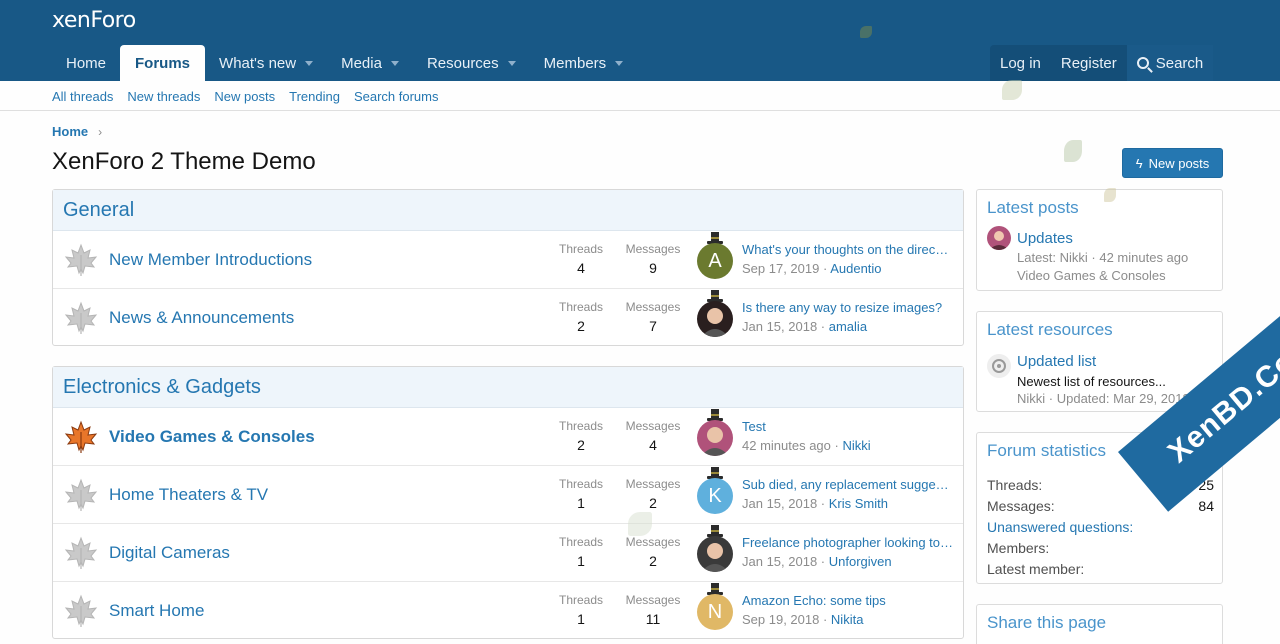  I want to click on subnav-trending: Trending, so click(314, 96).